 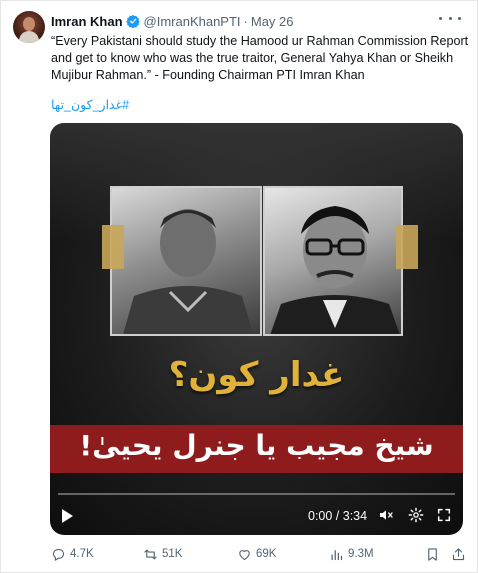 What do you see at coordinates (90, 104) in the screenshot?
I see `hashtag-link: #غدار_کون_تھا` at bounding box center [90, 104].